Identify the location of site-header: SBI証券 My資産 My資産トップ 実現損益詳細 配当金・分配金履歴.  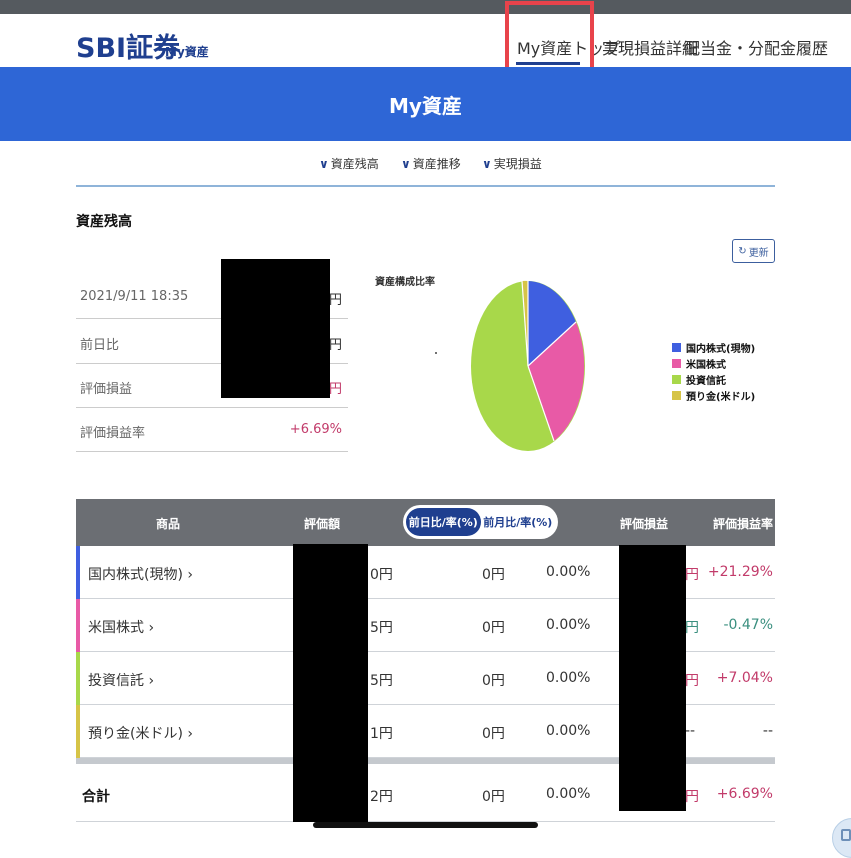
(425, 40).